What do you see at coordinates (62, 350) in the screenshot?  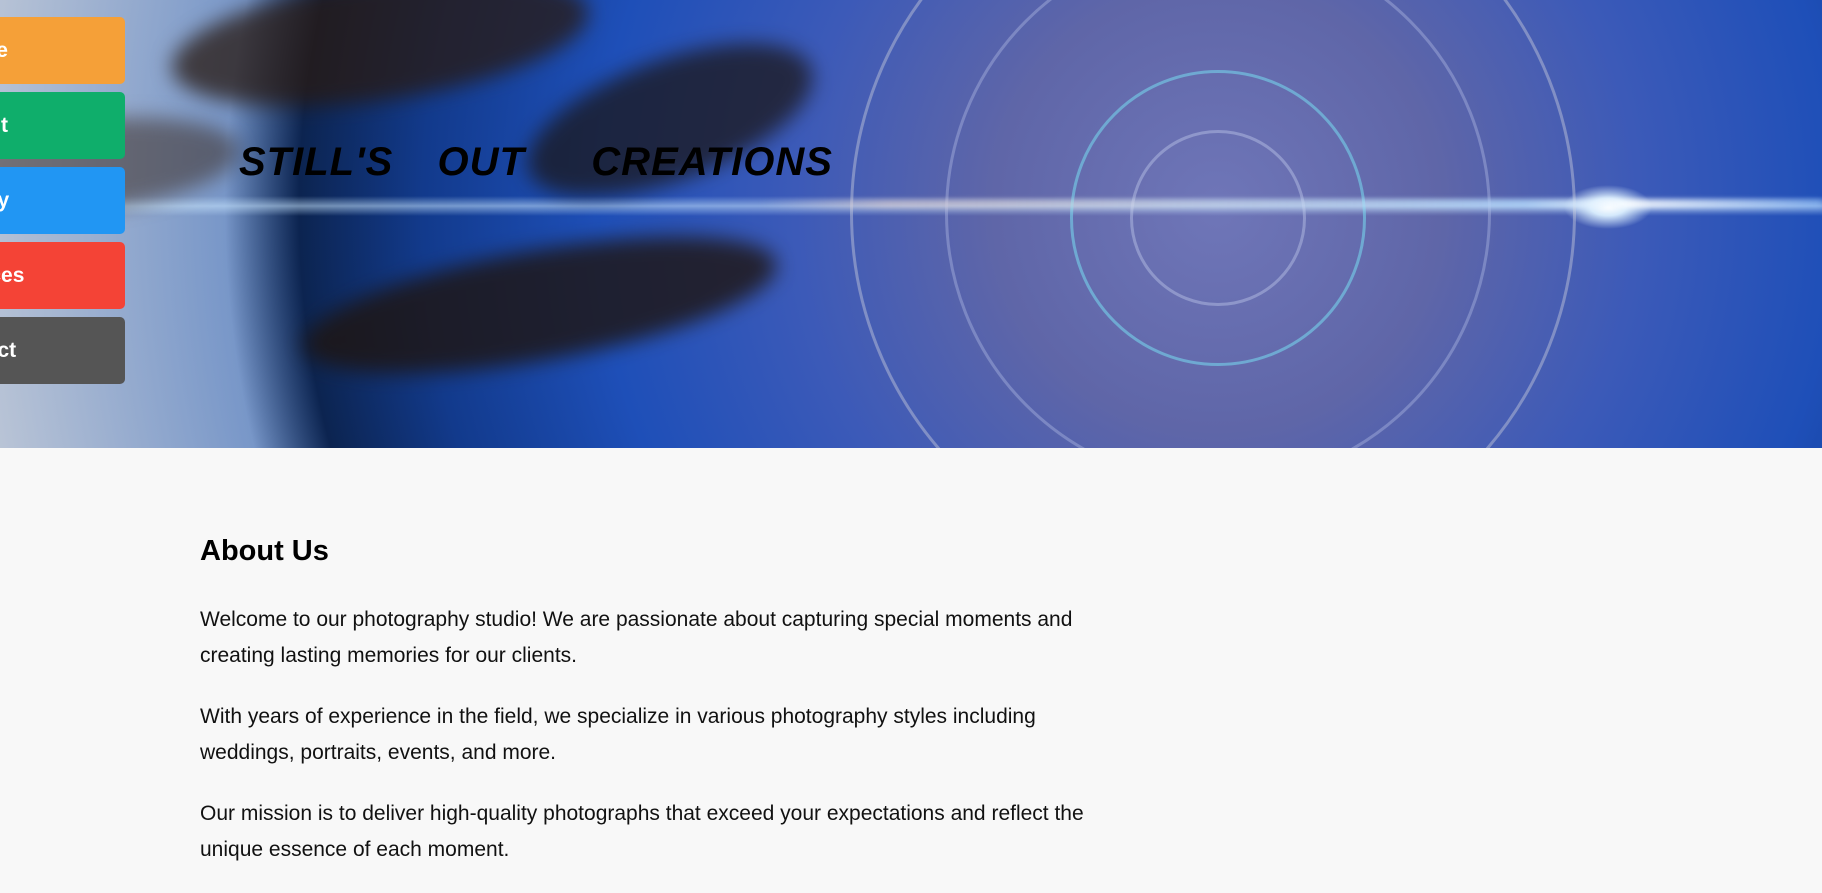 I see `nav-button-contact: Contact` at bounding box center [62, 350].